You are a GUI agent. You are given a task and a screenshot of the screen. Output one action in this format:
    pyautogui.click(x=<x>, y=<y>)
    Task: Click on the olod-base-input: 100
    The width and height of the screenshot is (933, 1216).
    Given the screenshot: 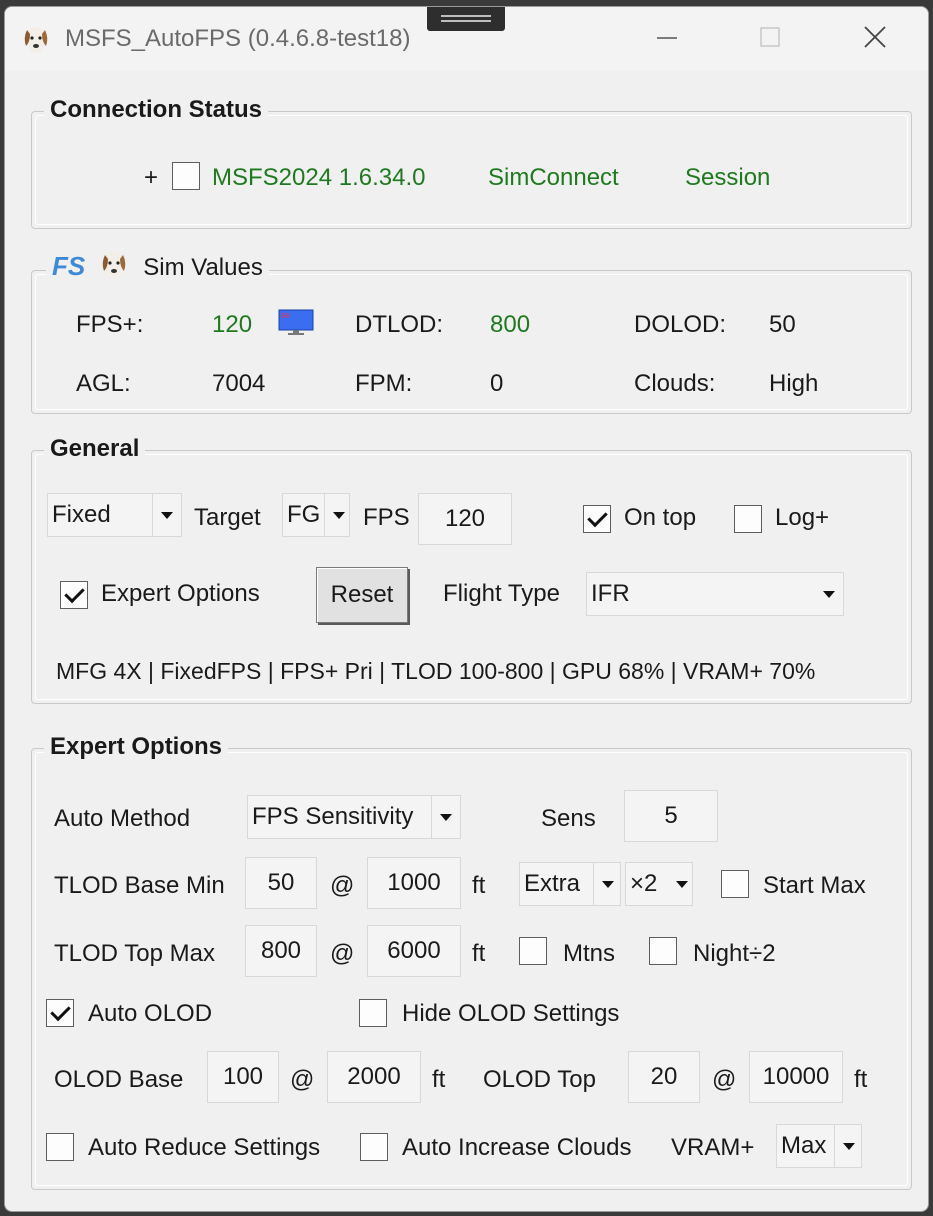 What is the action you would take?
    pyautogui.click(x=243, y=1077)
    